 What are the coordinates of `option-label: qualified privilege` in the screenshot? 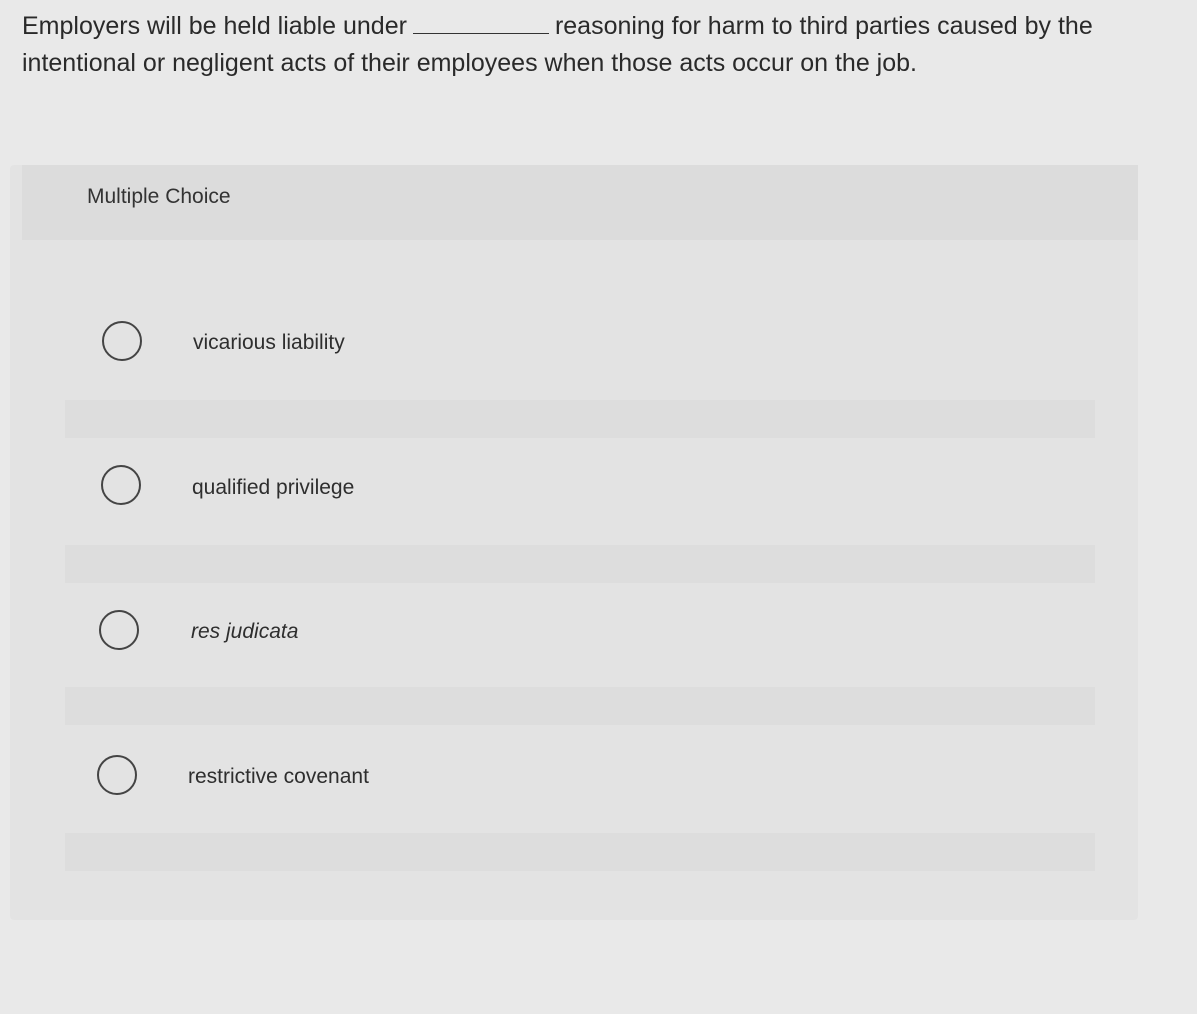 It's located at (273, 488).